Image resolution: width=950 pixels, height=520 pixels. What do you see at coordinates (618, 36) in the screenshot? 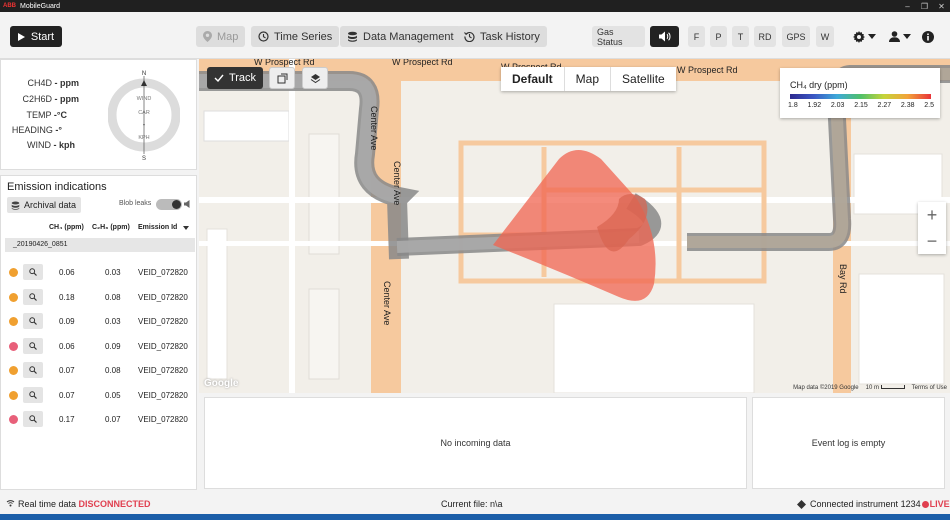
I see `gas-status-button: Gas Status` at bounding box center [618, 36].